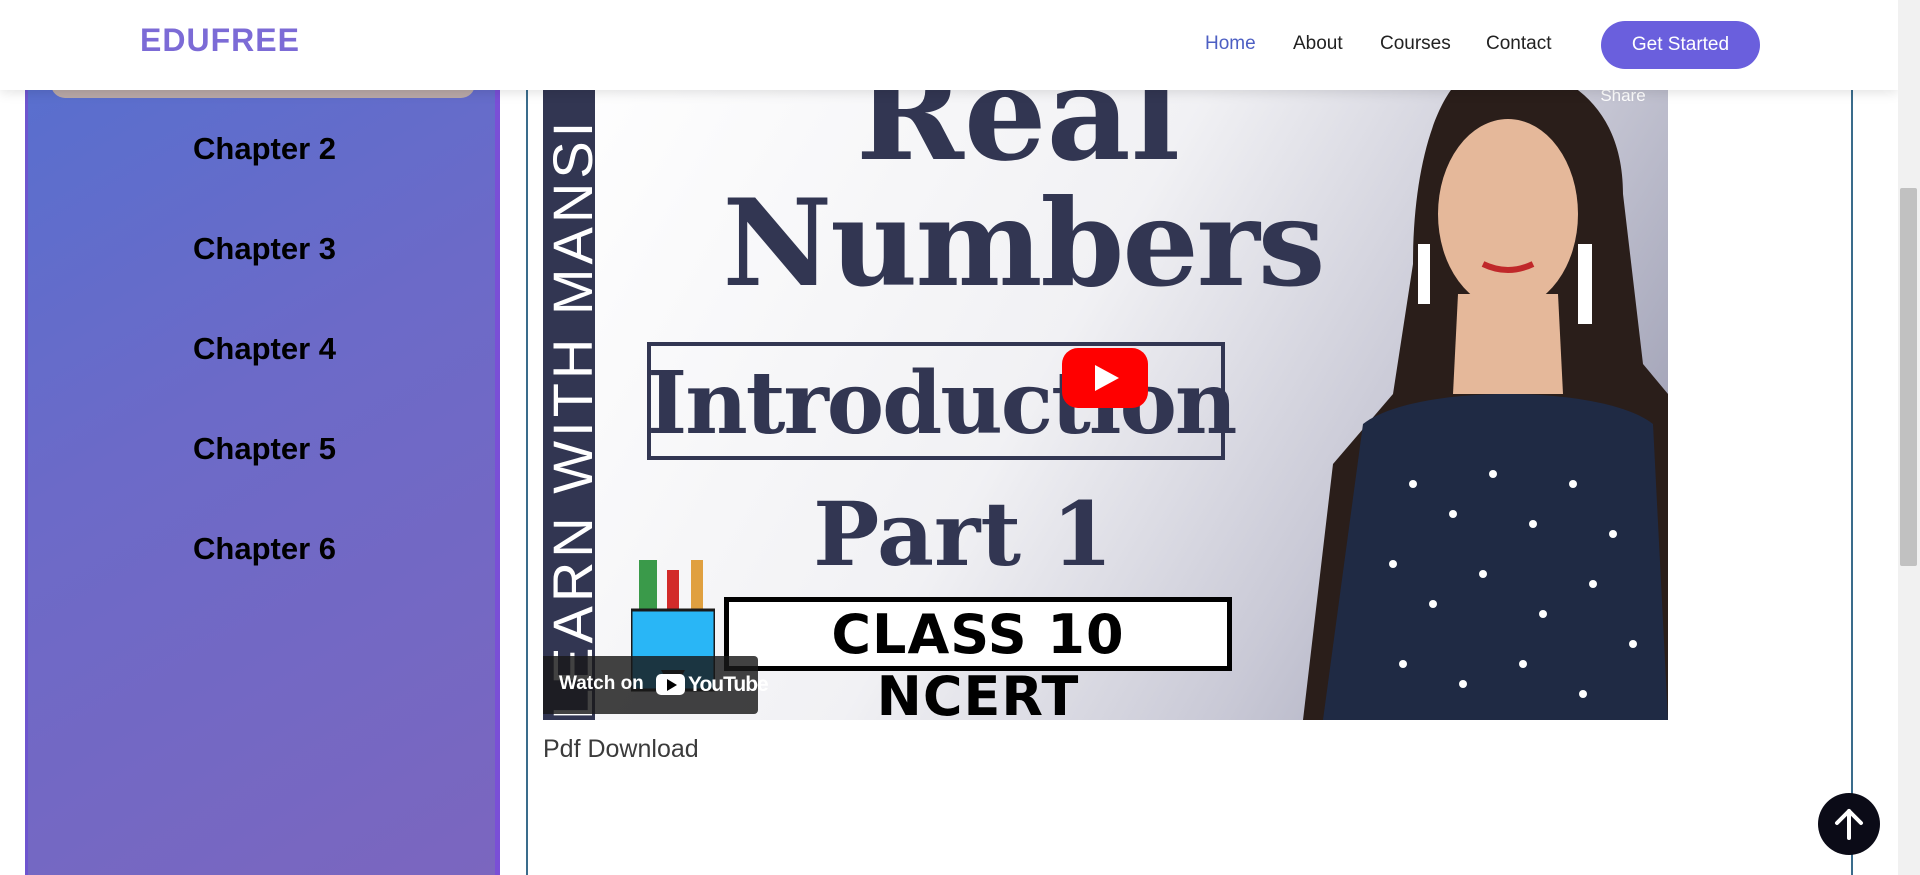 The height and width of the screenshot is (875, 1920). Describe the element at coordinates (293, 449) in the screenshot. I see `chapter-link: Chapter 5` at that location.